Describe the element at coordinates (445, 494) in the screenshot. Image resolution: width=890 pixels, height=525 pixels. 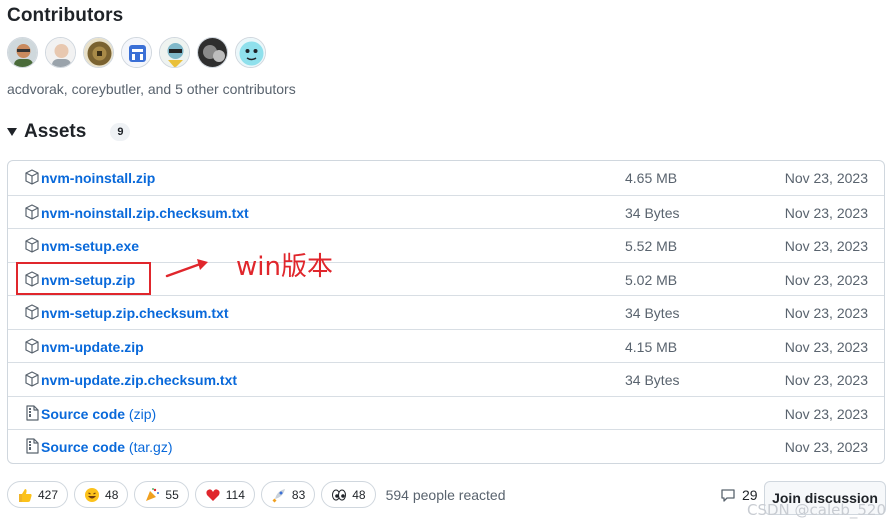
I see `reactions-summary: 594 people reacted` at that location.